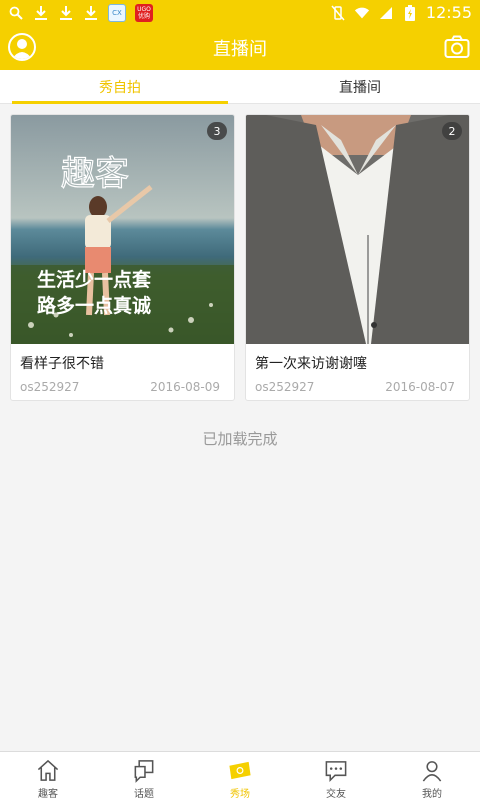  I want to click on nav-label: 秀场, so click(240, 794).